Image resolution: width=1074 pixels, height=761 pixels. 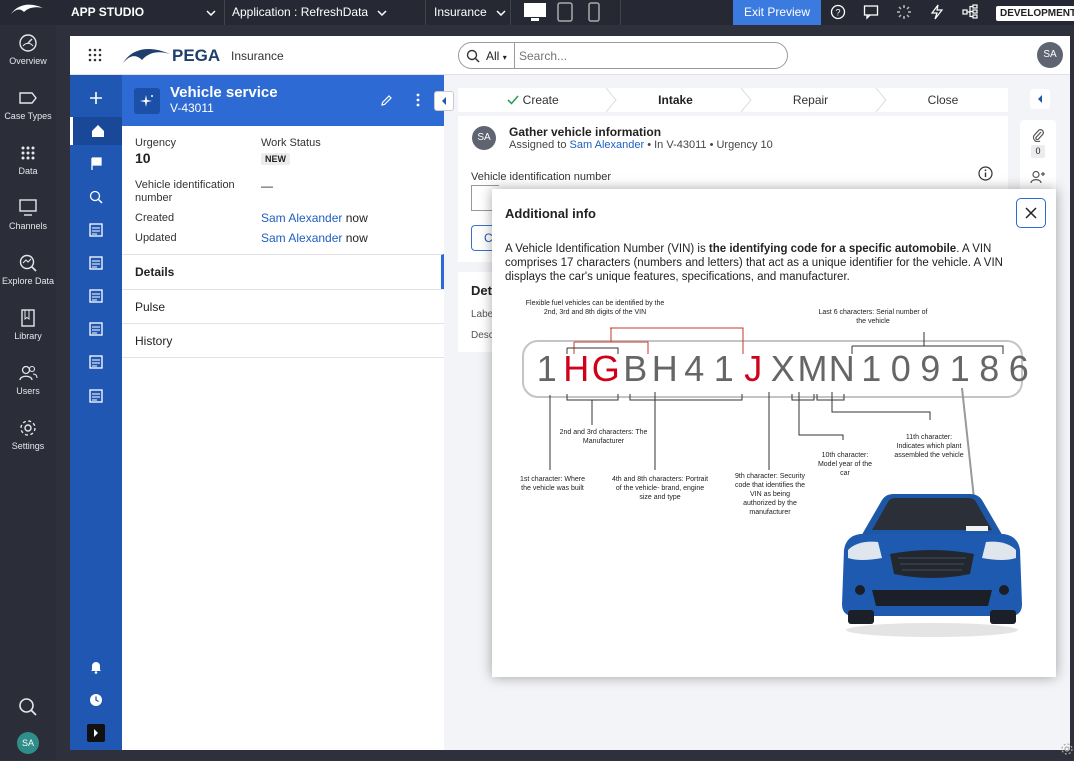 I want to click on create-icon, so click(x=96, y=98).